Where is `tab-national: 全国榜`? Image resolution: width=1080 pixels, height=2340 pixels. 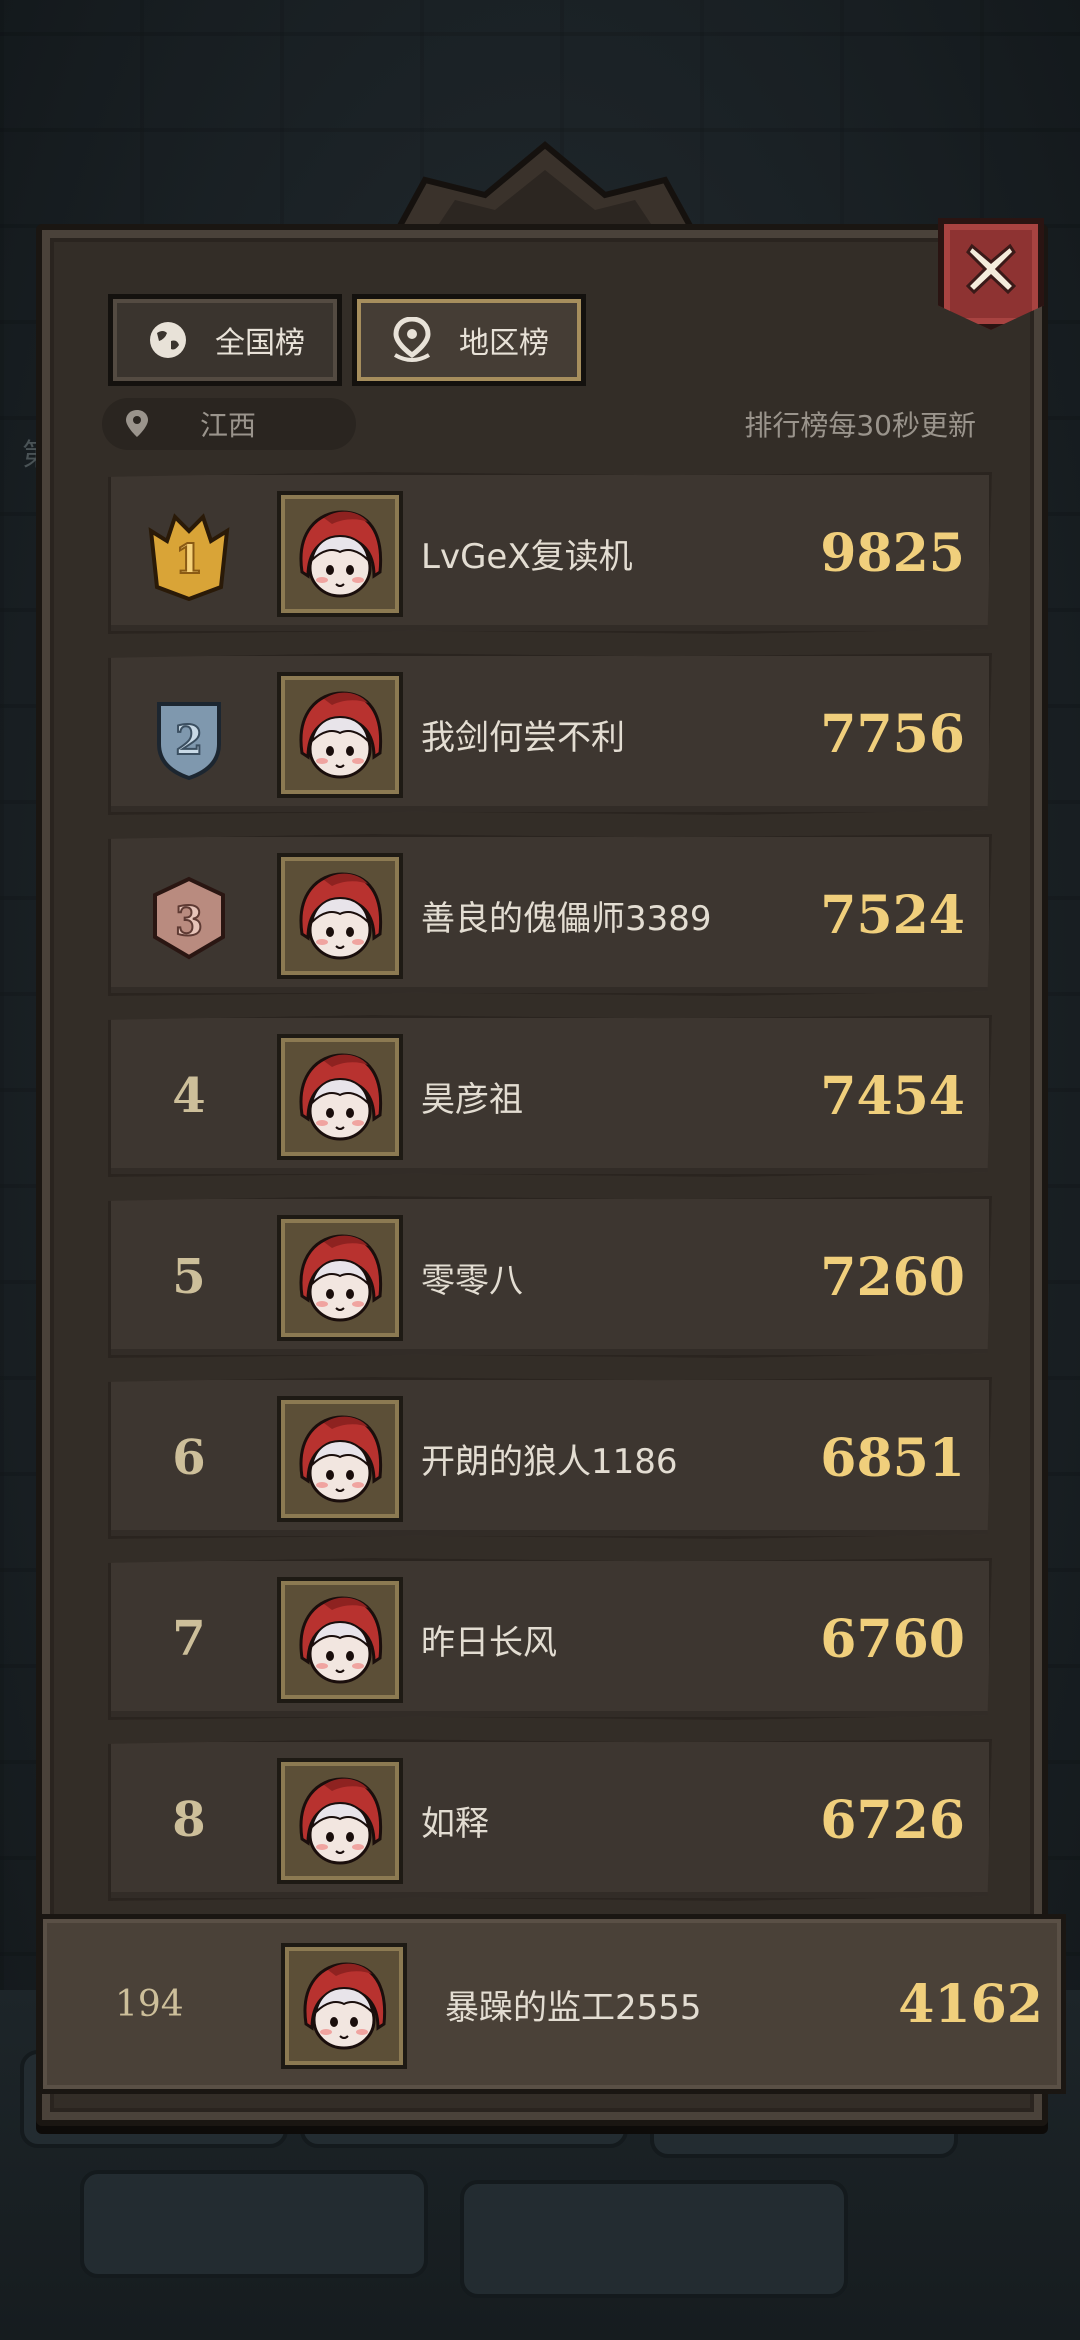
tab-national: 全国榜 is located at coordinates (225, 340).